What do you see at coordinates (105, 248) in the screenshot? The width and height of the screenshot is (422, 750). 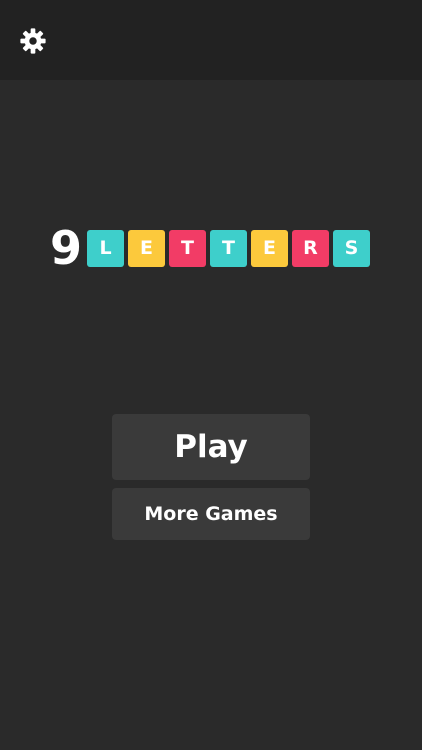 I see `logo-letter-tile: L` at bounding box center [105, 248].